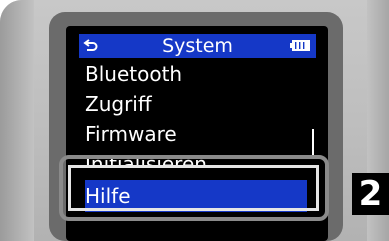 This screenshot has width=389, height=241. Describe the element at coordinates (193, 188) in the screenshot. I see `highlight-inner-frame` at that location.